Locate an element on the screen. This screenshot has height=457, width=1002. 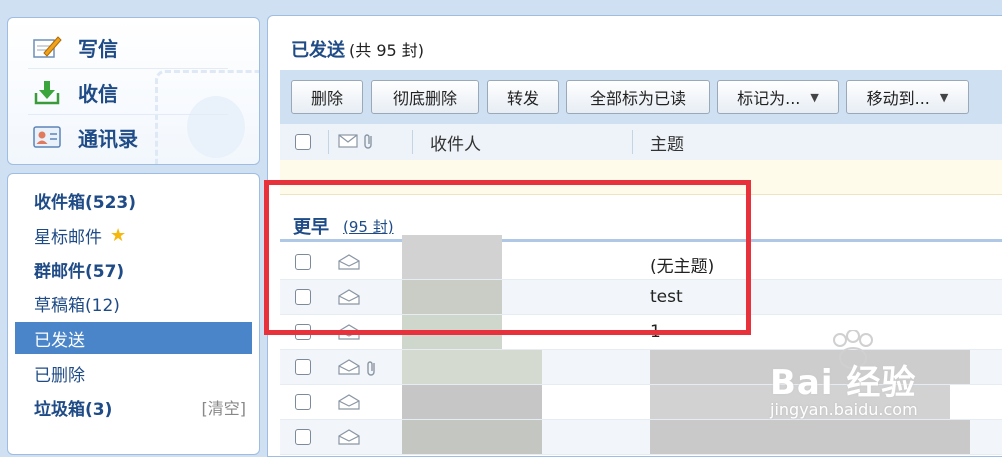
toolbar: 删除 彻底删除 转发 全部标为已读 标记为... ▼ 移动到... ▼ is located at coordinates (641, 97).